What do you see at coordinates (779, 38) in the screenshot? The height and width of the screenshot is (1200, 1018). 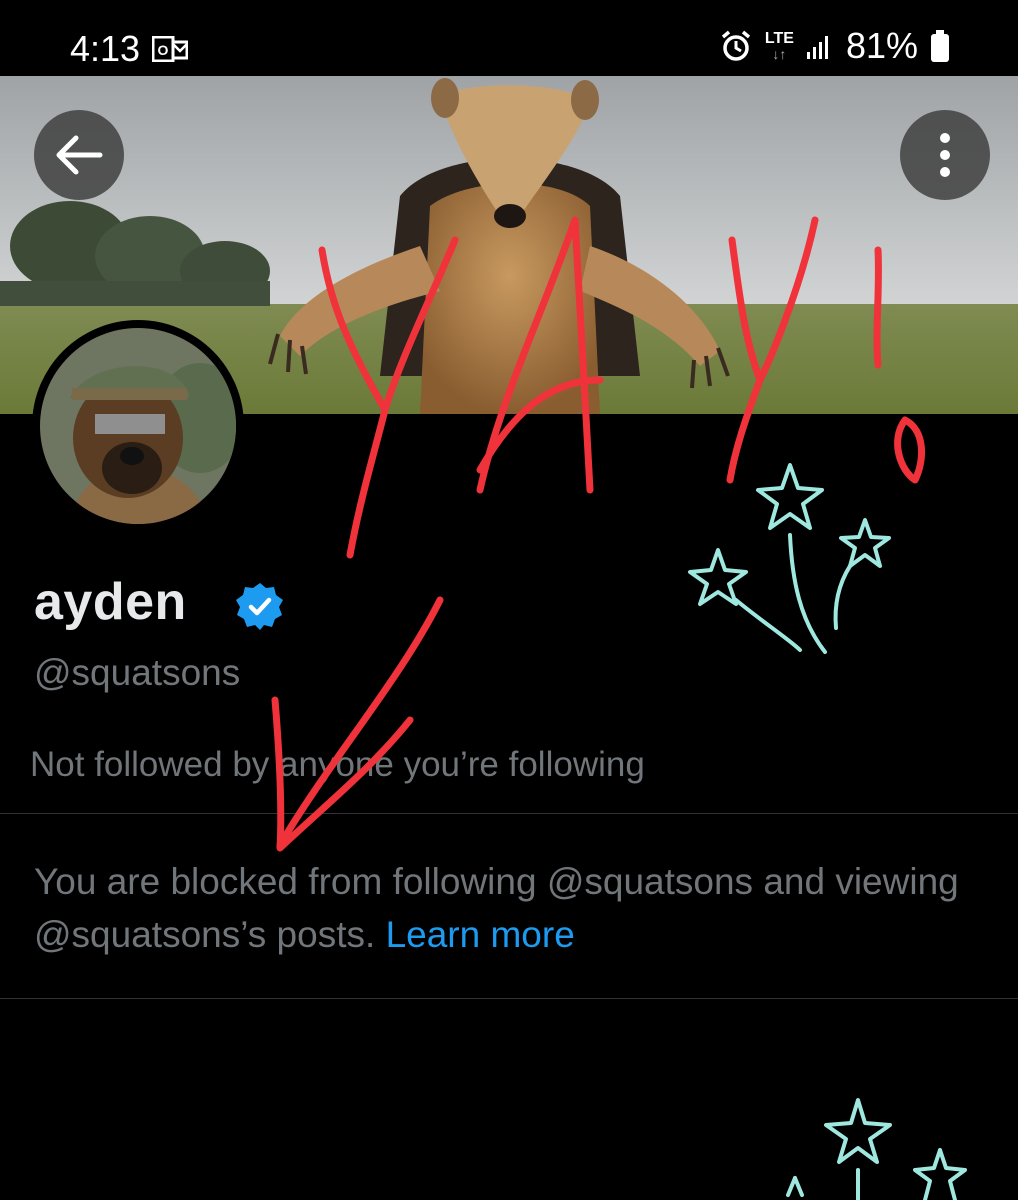 I see `network-type-label: LTE` at bounding box center [779, 38].